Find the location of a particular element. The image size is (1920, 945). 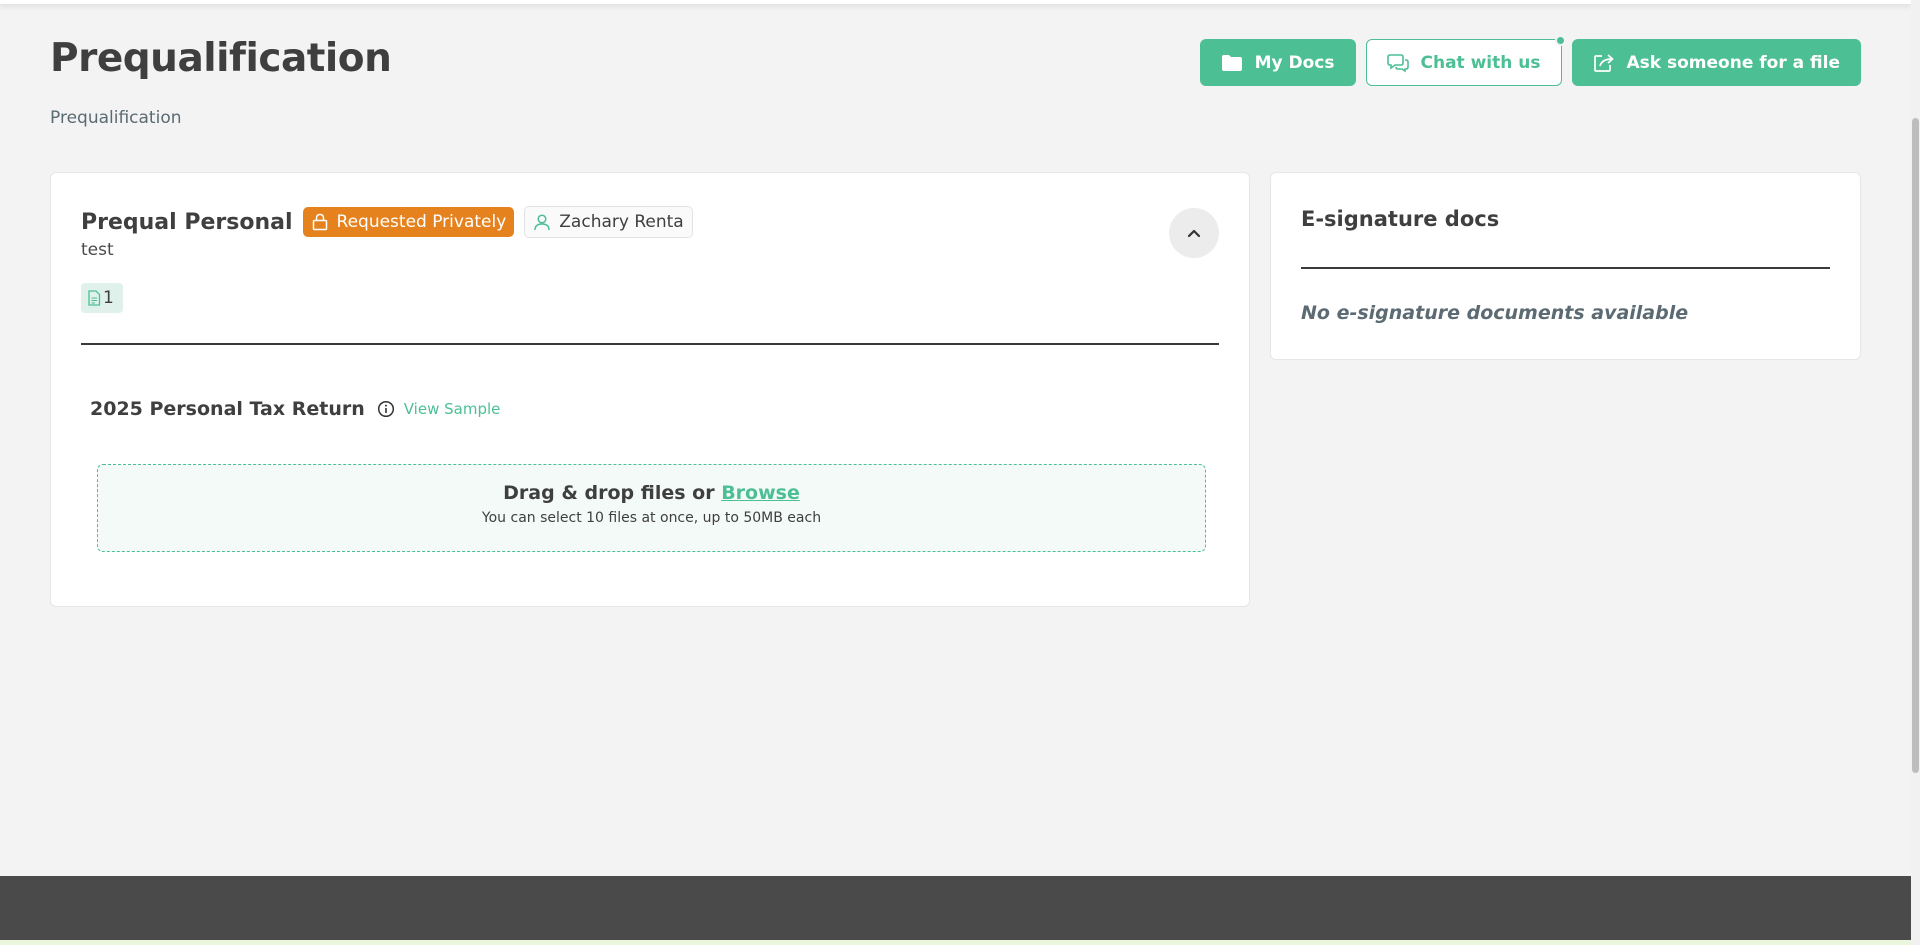

notification-dot is located at coordinates (1560, 40).